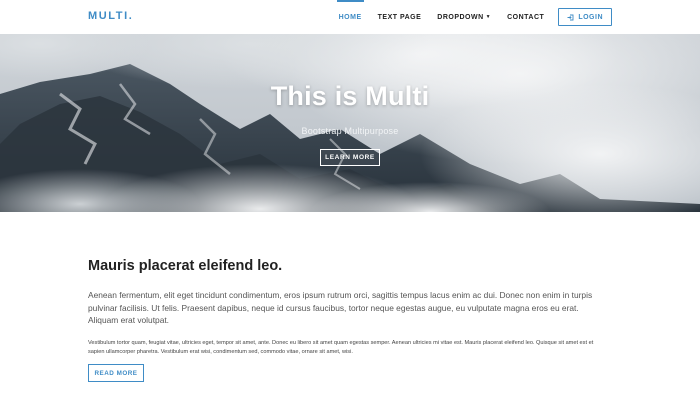 The height and width of the screenshot is (408, 700). What do you see at coordinates (590, 17) in the screenshot?
I see `login-label: LOGIN` at bounding box center [590, 17].